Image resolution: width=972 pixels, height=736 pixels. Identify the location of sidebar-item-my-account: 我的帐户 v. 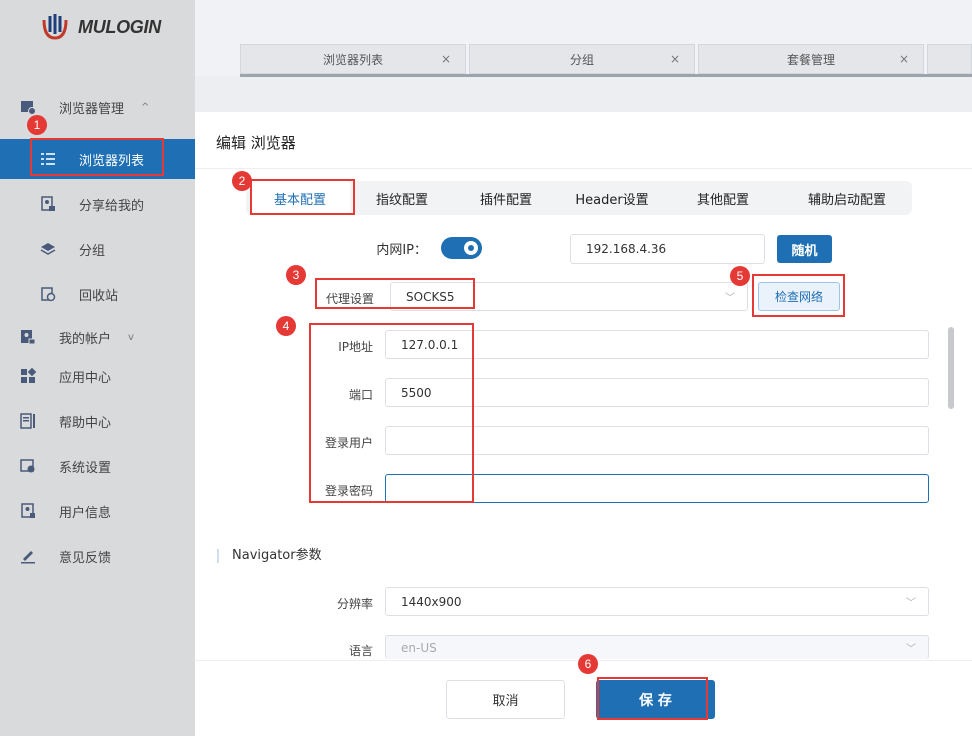
(97, 337).